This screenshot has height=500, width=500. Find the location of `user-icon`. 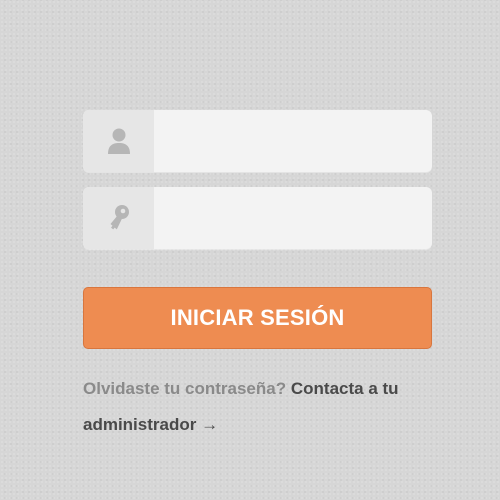

user-icon is located at coordinates (118, 141).